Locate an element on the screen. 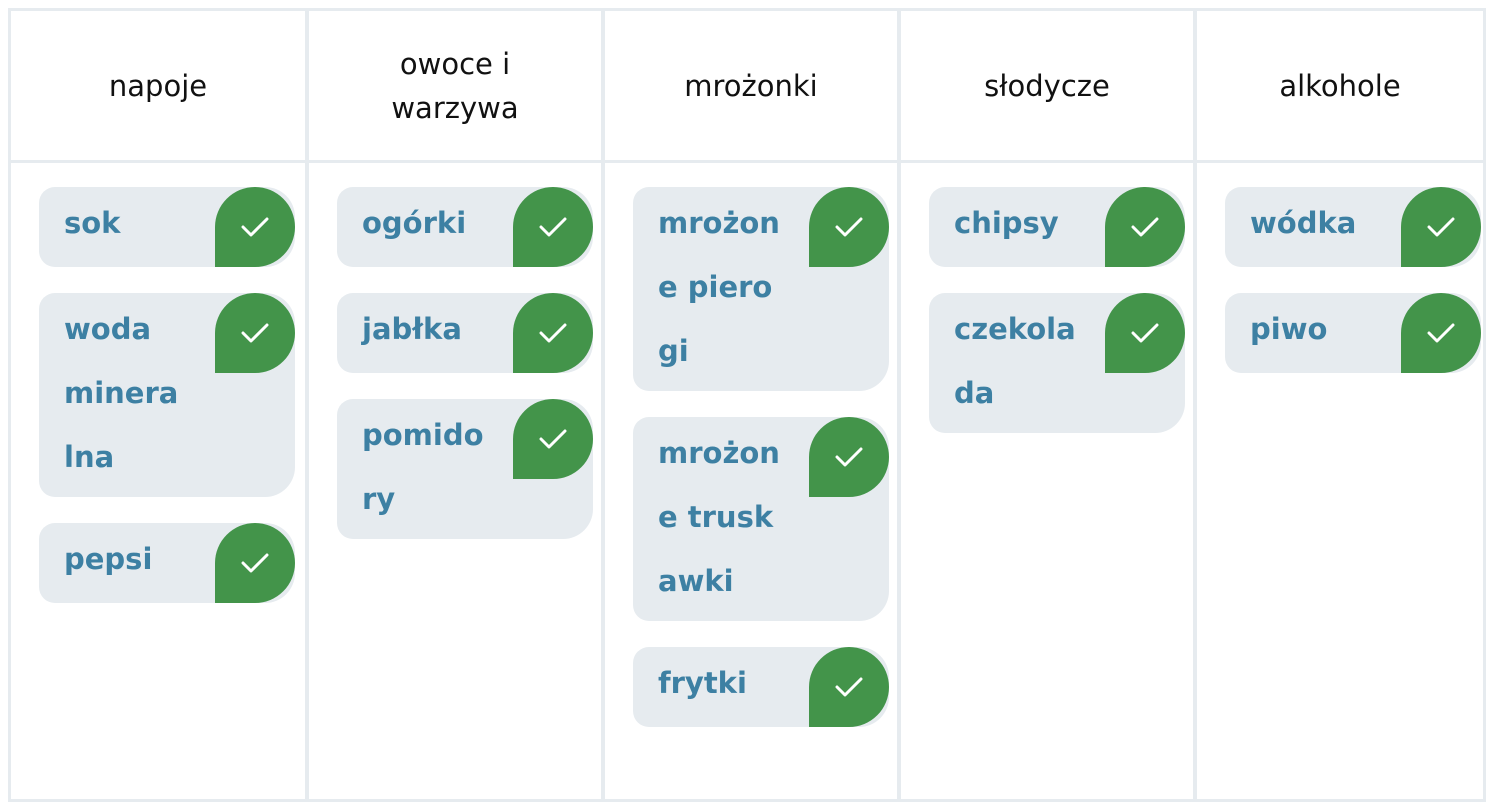  column-title: mrożonki is located at coordinates (751, 85).